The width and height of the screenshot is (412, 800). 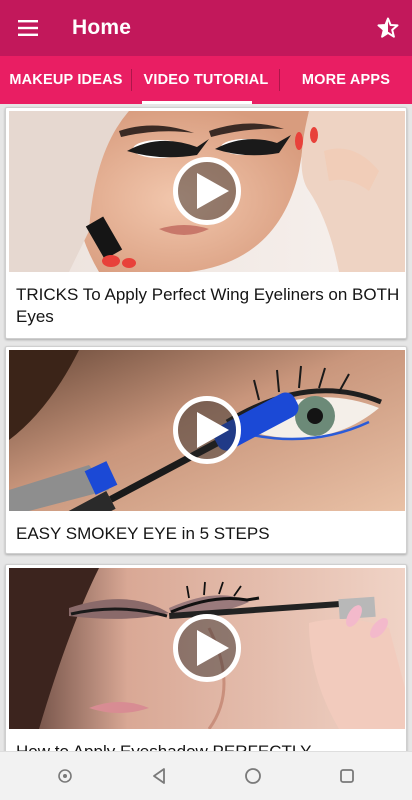 I want to click on recents-icon, so click(x=347, y=776).